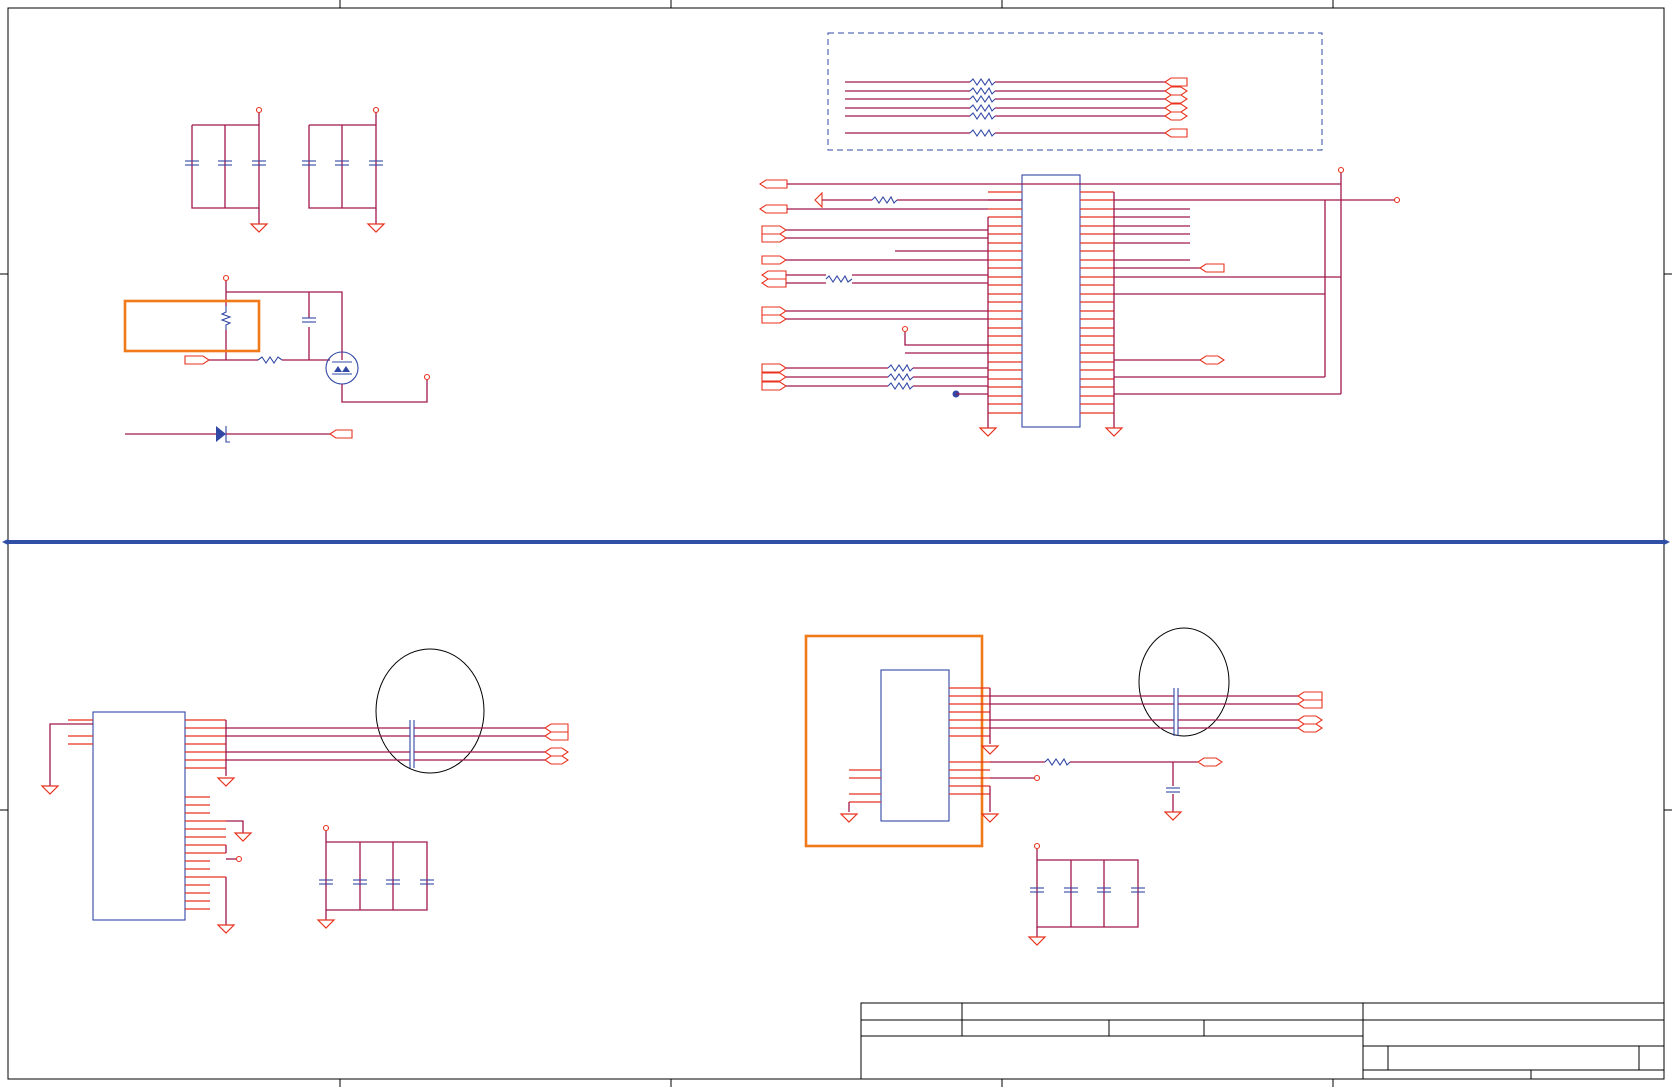 The image size is (1672, 1087). I want to click on decoupling-capacitors-left, so click(375, 876).